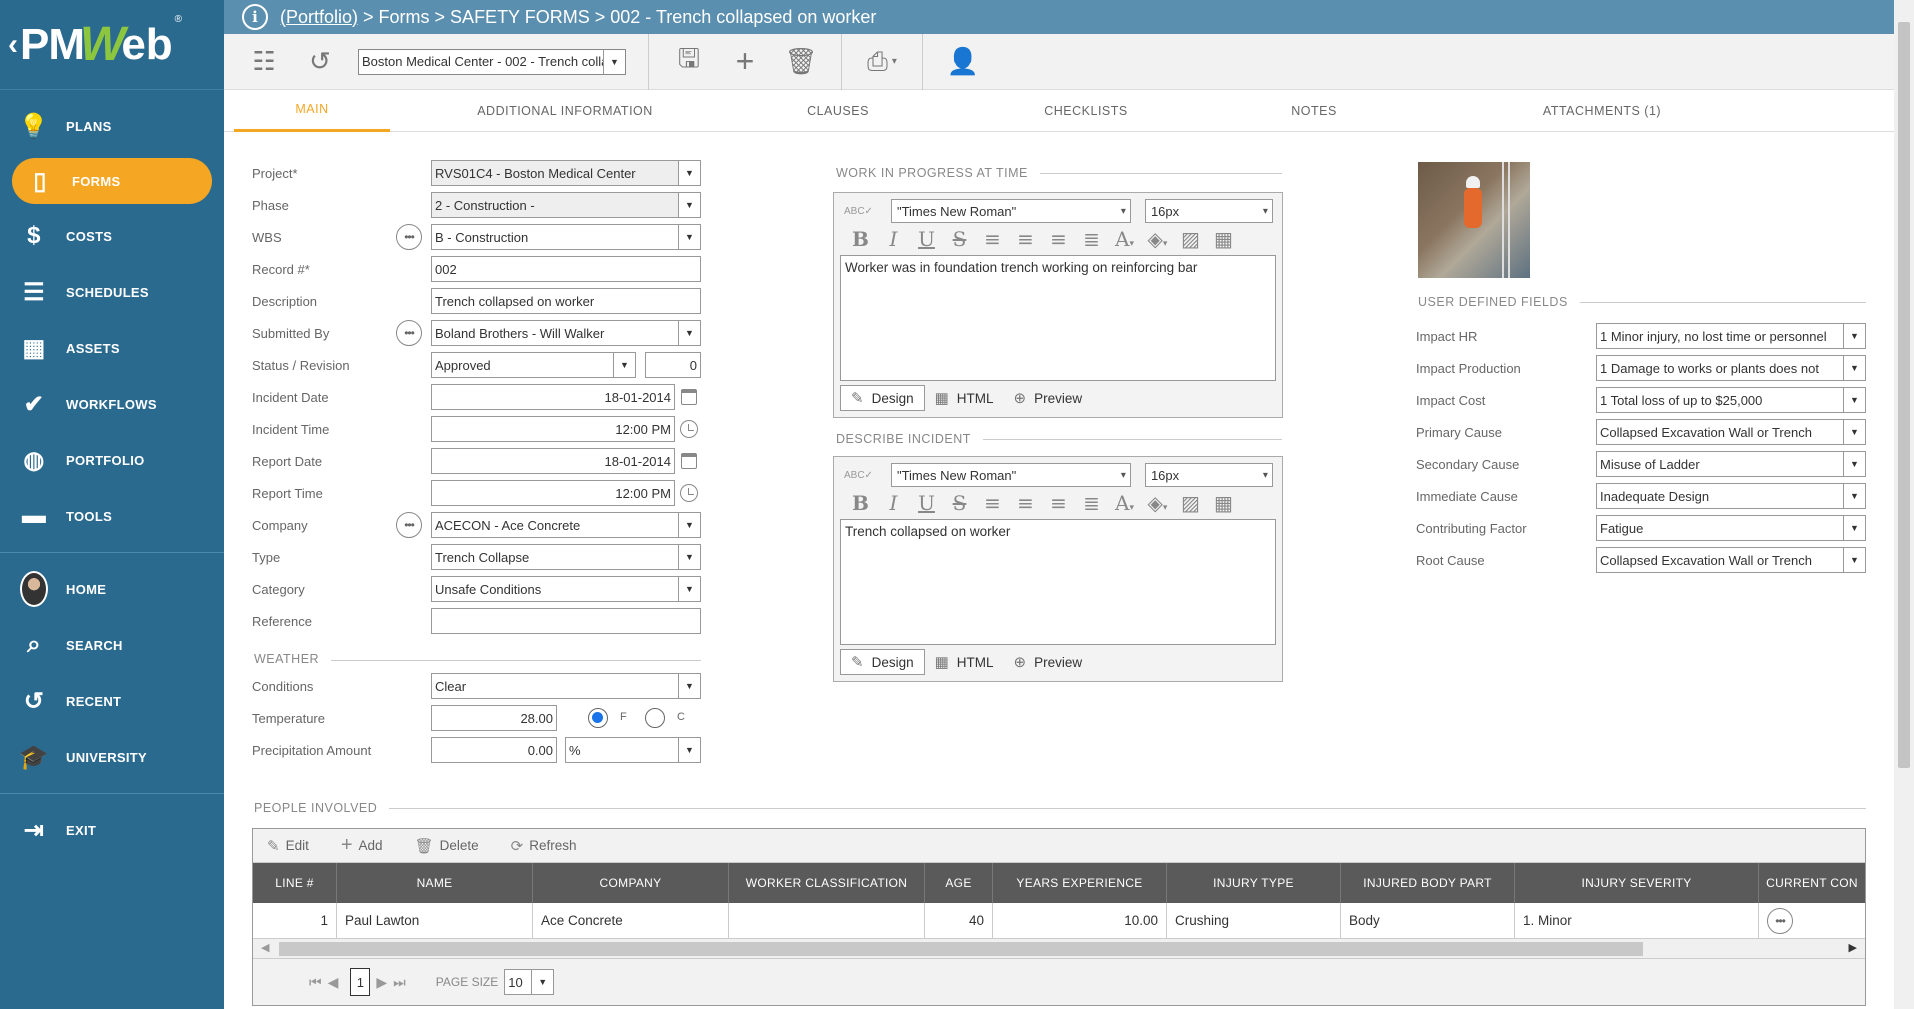  What do you see at coordinates (566, 589) in the screenshot?
I see `category-select: Unsafe Conditions ▼` at bounding box center [566, 589].